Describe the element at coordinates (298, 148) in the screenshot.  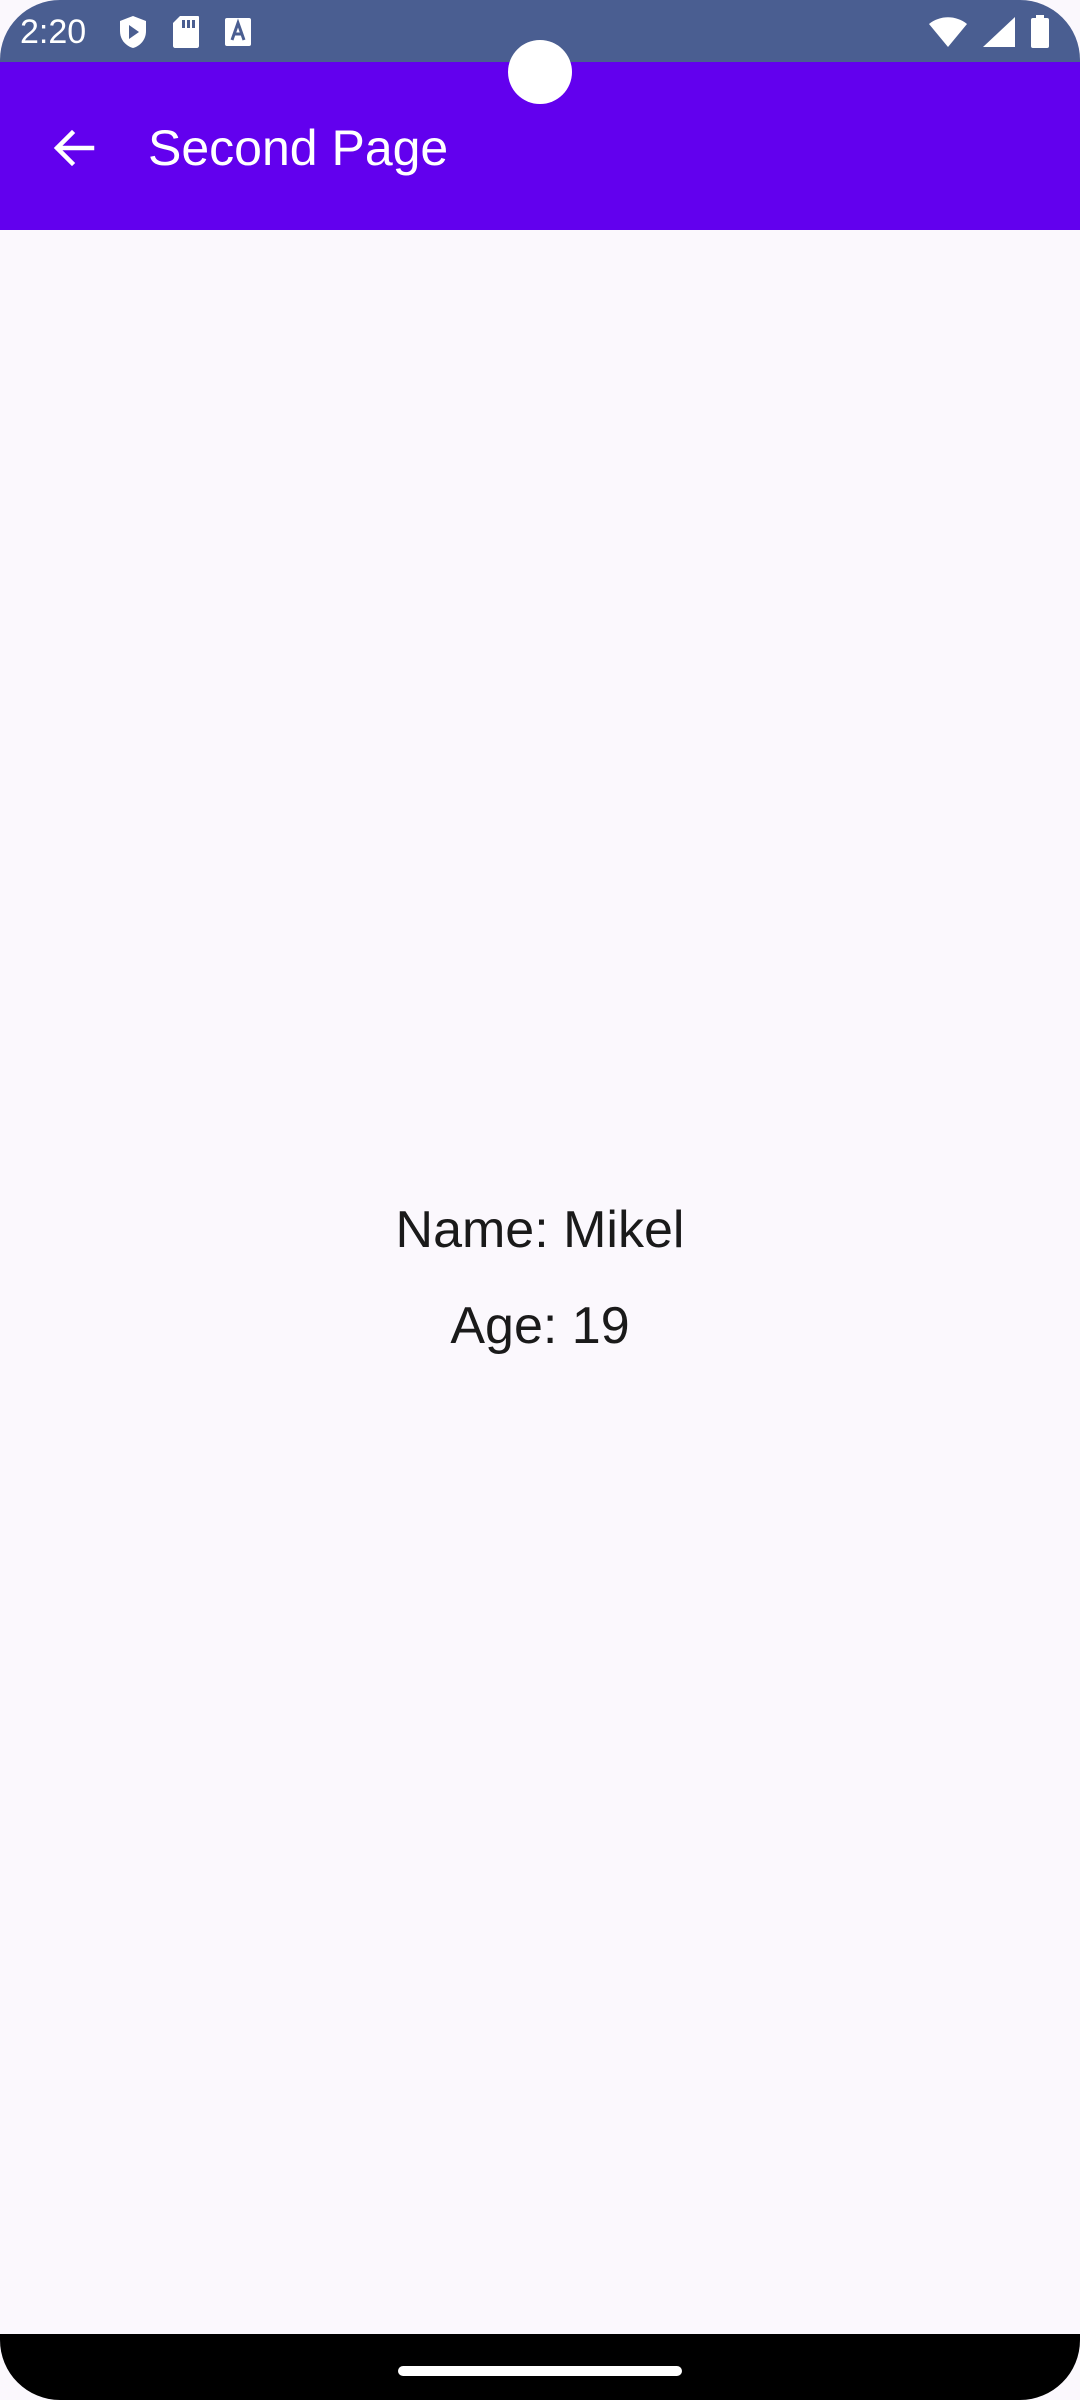
I see `page-title: Second Page` at that location.